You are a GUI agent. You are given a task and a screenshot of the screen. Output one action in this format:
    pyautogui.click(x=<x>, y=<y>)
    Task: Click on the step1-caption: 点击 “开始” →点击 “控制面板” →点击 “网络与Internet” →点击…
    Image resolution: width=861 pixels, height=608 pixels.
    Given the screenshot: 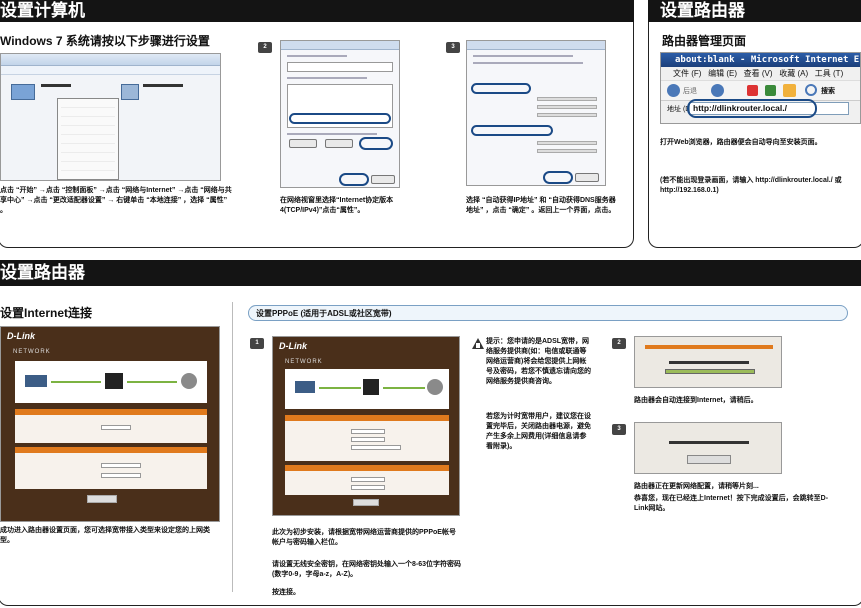 What is the action you would take?
    pyautogui.click(x=116, y=200)
    